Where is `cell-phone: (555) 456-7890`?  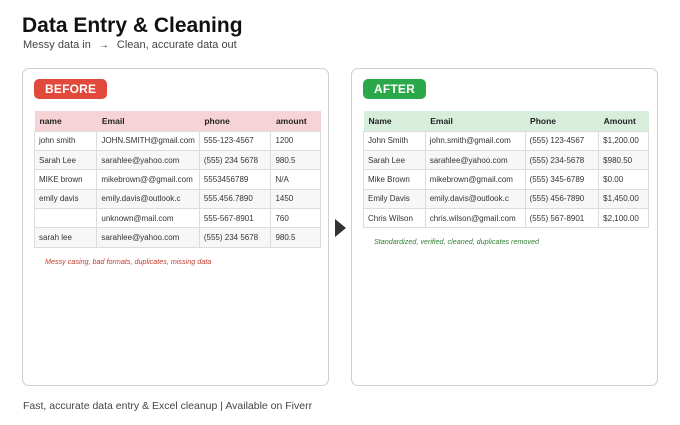
cell-phone: (555) 456-7890 is located at coordinates (562, 199).